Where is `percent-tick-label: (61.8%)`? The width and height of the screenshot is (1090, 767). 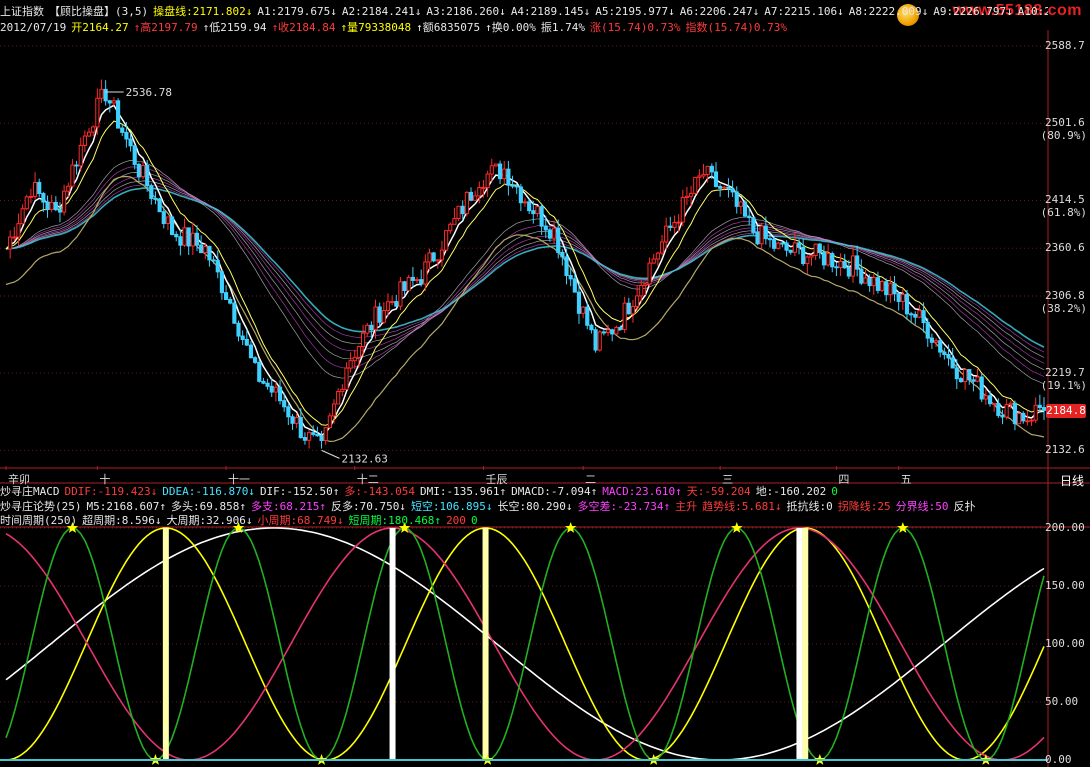 percent-tick-label: (61.8%) is located at coordinates (1063, 213).